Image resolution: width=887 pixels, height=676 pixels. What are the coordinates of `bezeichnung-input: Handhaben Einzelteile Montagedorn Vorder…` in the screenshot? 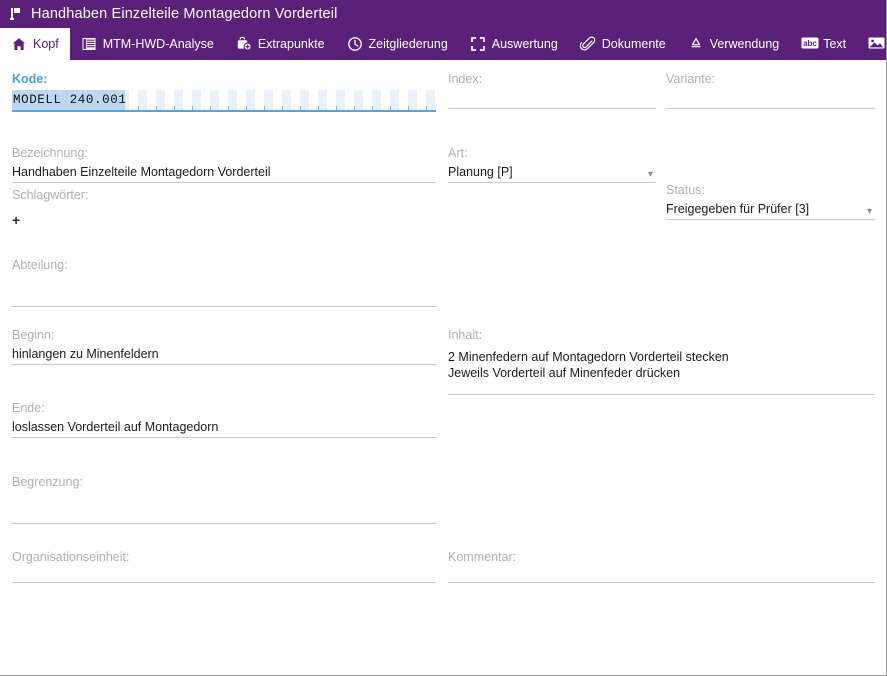 It's located at (224, 173).